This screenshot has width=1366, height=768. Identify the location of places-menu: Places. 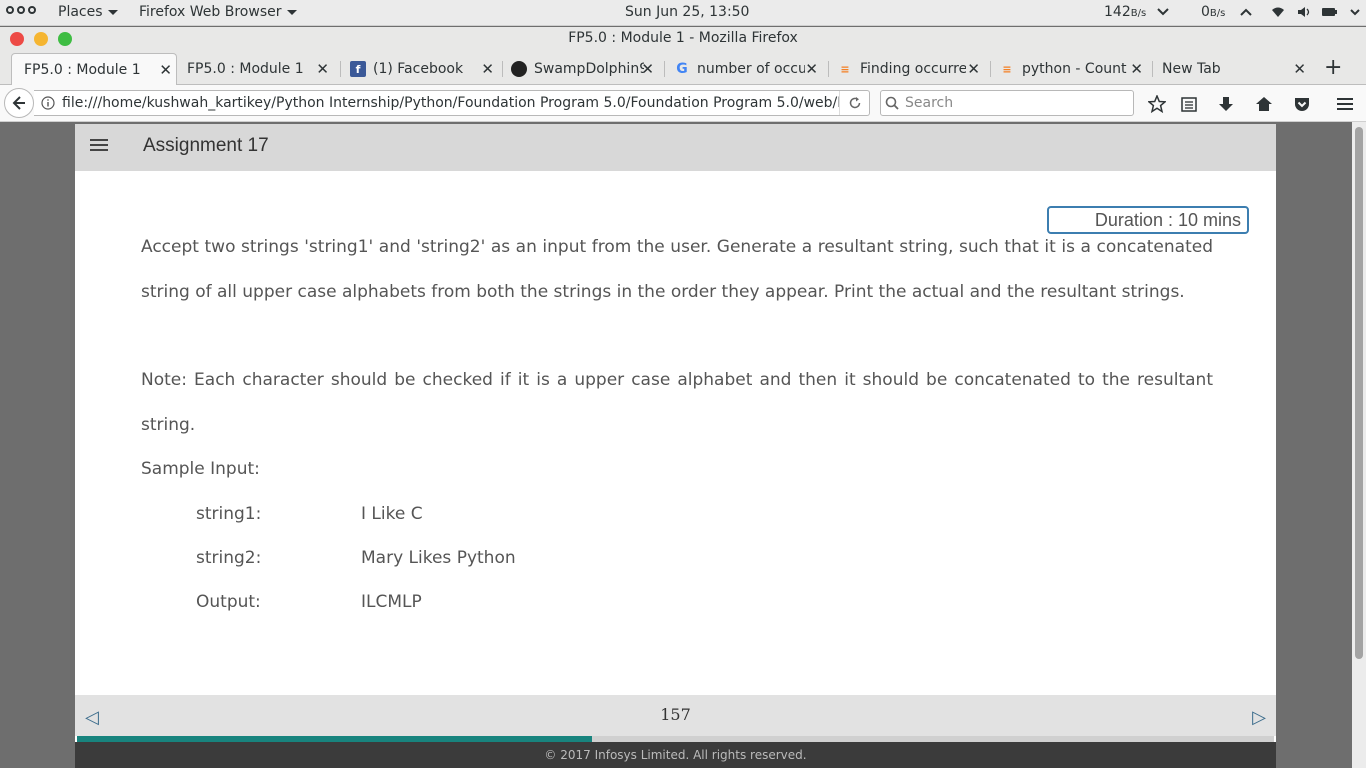
(88, 12).